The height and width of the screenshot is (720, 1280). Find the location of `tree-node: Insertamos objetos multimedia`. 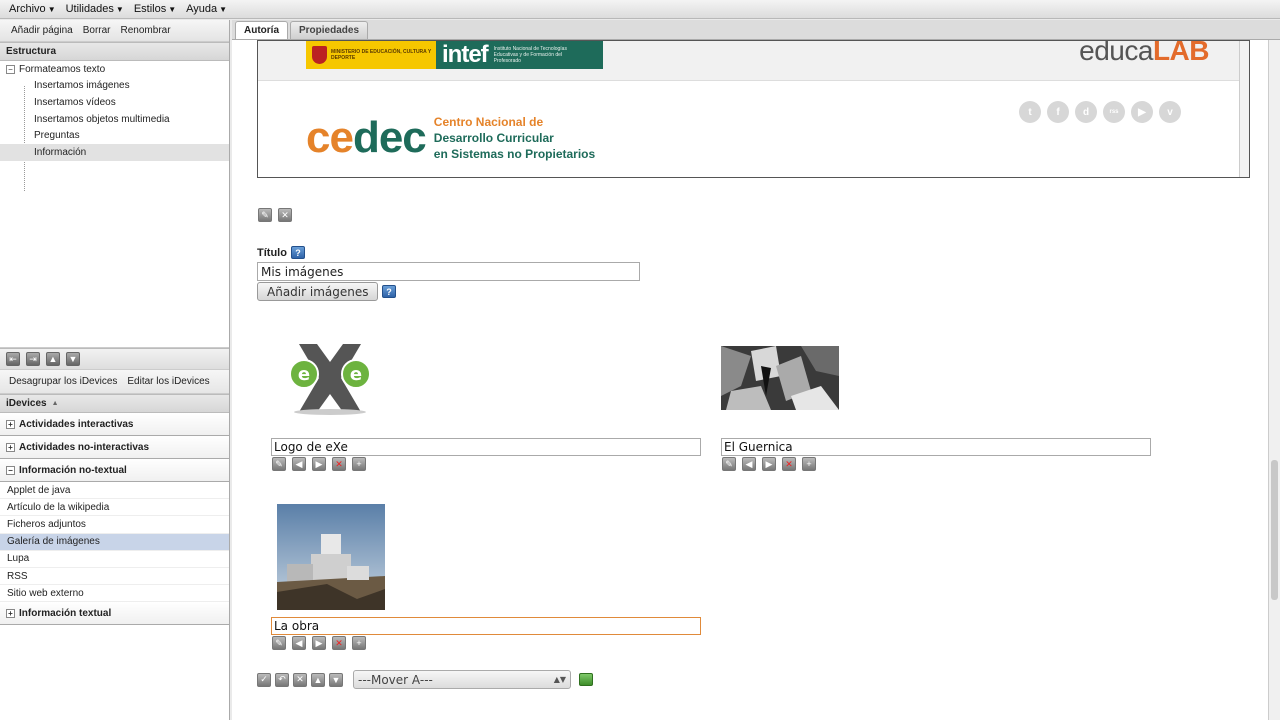

tree-node: Insertamos objetos multimedia is located at coordinates (114, 119).